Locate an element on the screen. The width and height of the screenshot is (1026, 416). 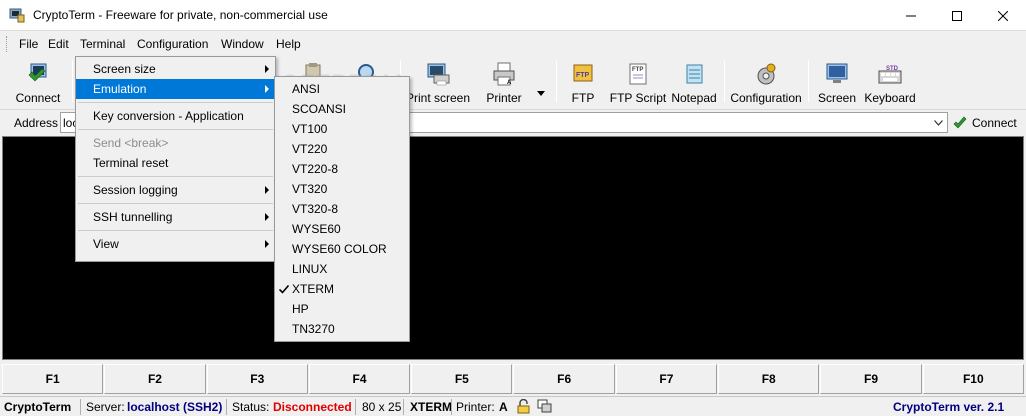
print-screen-button: Print screen is located at coordinates (438, 82).